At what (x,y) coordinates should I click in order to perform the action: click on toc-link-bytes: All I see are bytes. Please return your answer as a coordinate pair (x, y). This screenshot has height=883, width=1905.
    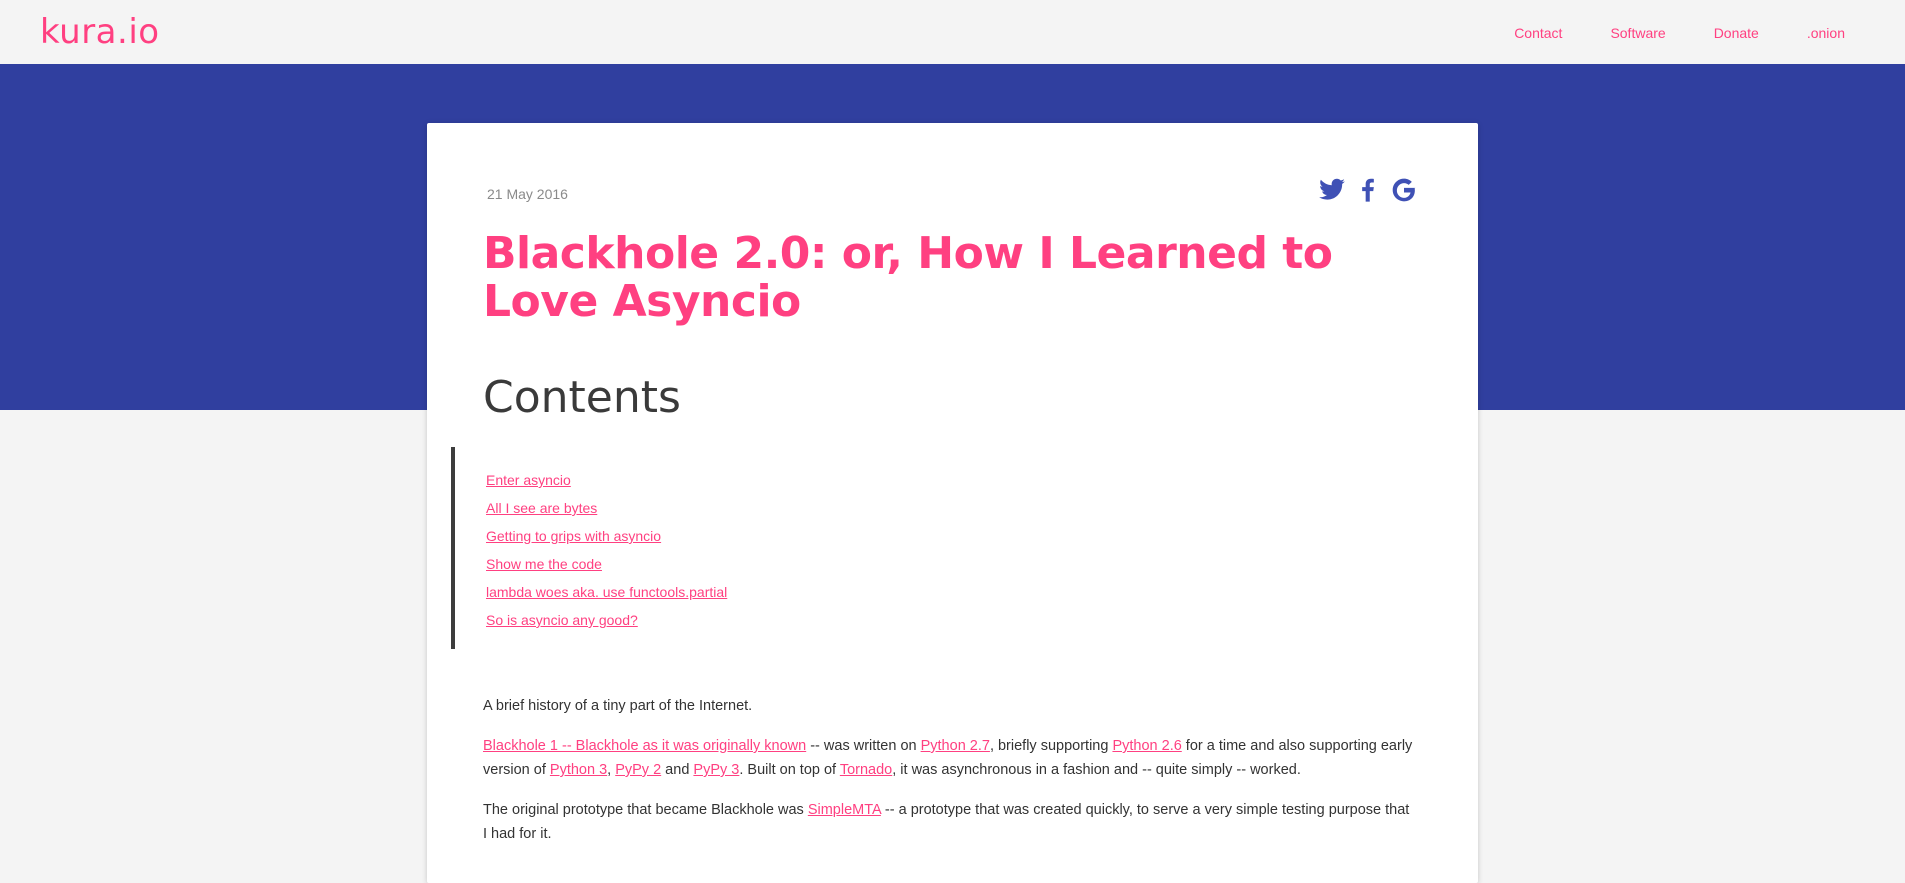
    Looking at the image, I should click on (541, 508).